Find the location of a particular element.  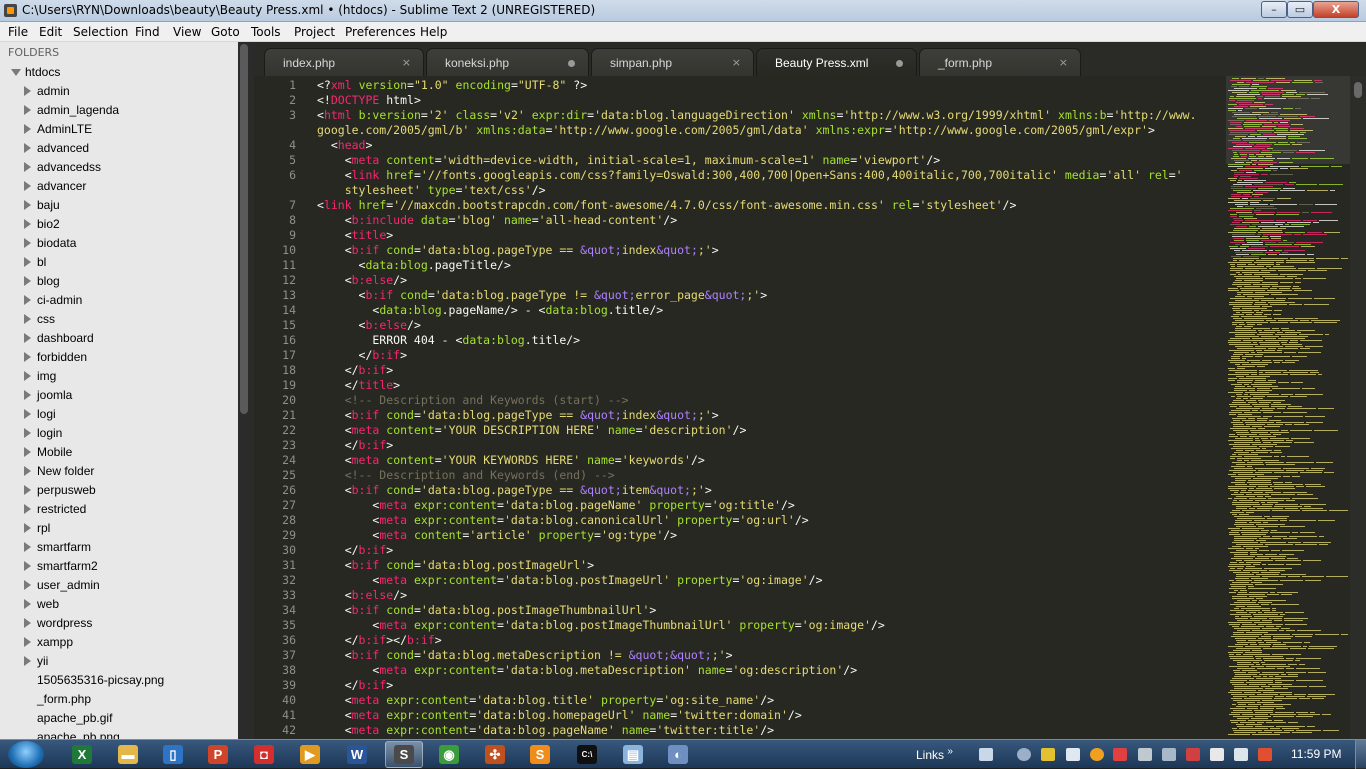

tree-folder-item: dashboard is located at coordinates (119, 338).